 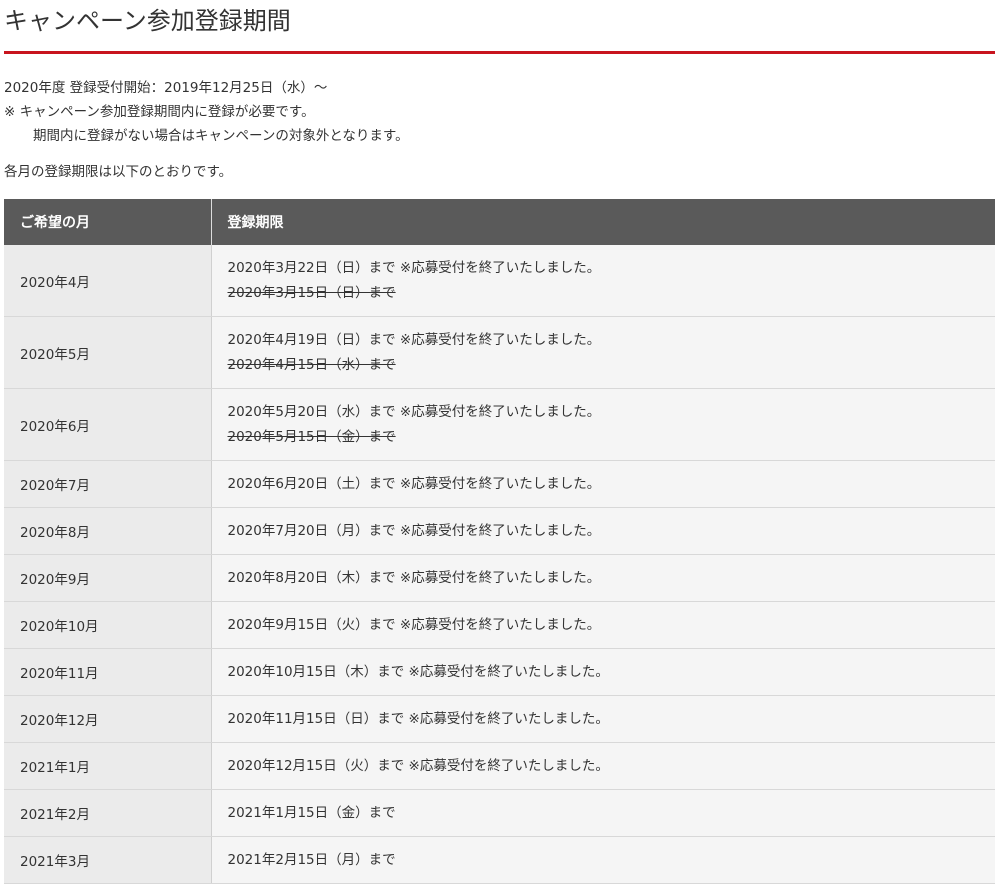 I want to click on deadline-cell: 2020年9月15日（火）まで ※応募受付を終了いたしました。, so click(x=603, y=625).